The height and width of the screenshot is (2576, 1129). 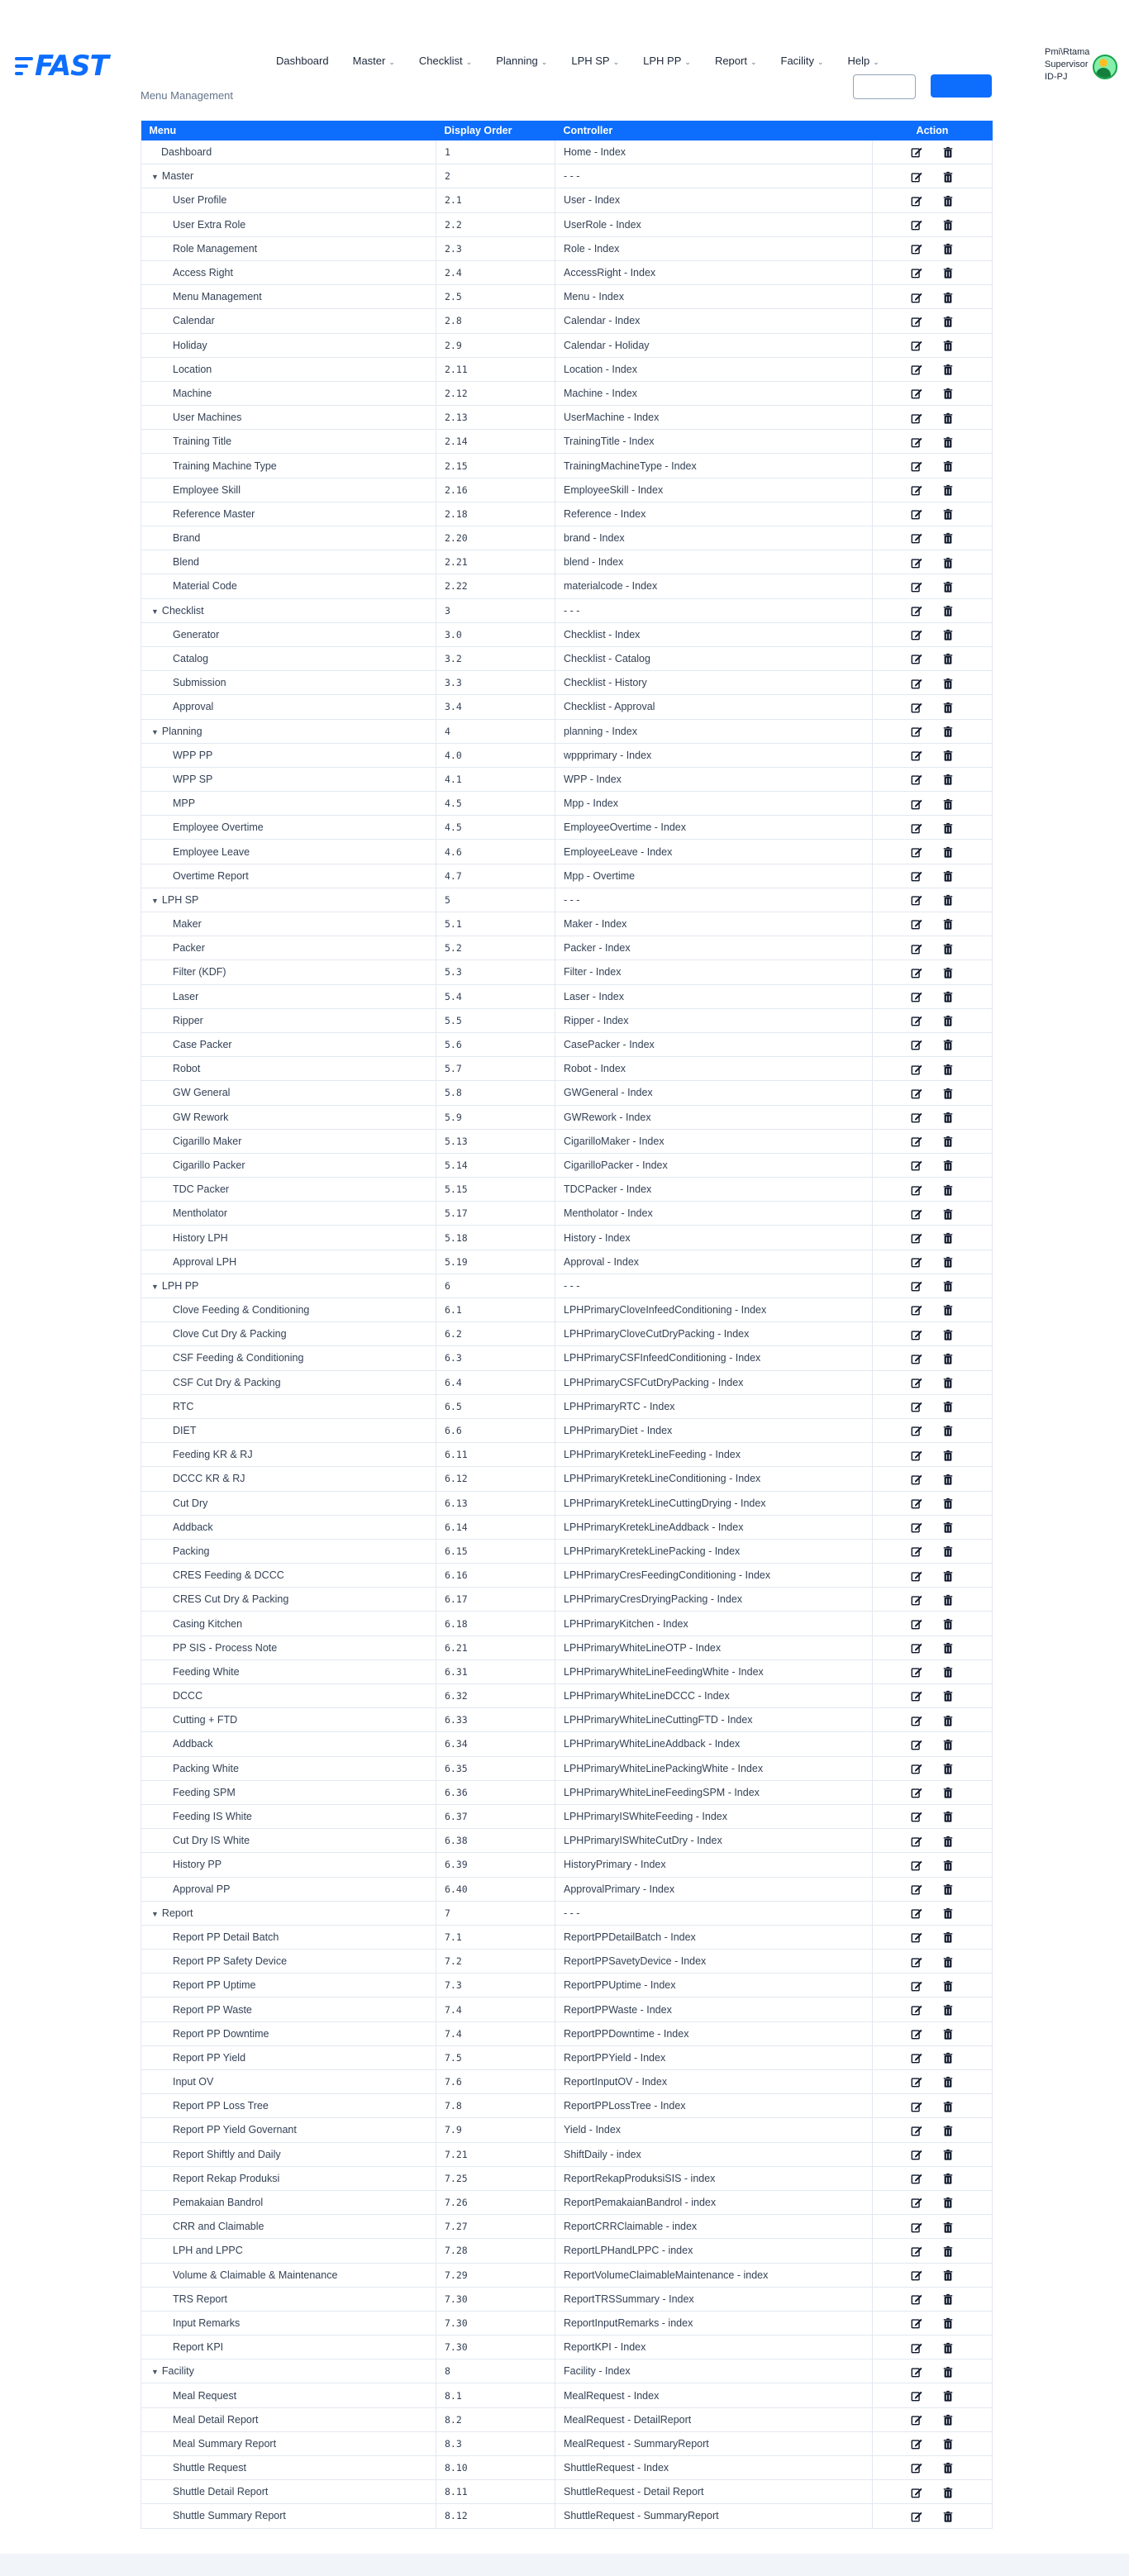 What do you see at coordinates (521, 61) in the screenshot?
I see `nav-item-planning: Planning ⌄` at bounding box center [521, 61].